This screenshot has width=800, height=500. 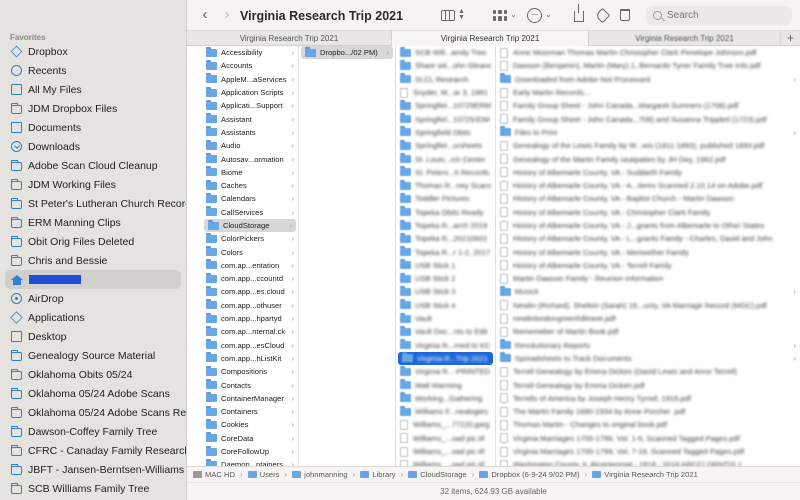 What do you see at coordinates (347, 53) in the screenshot?
I see `folder-row: Dropbo.../02 PM) ›` at bounding box center [347, 53].